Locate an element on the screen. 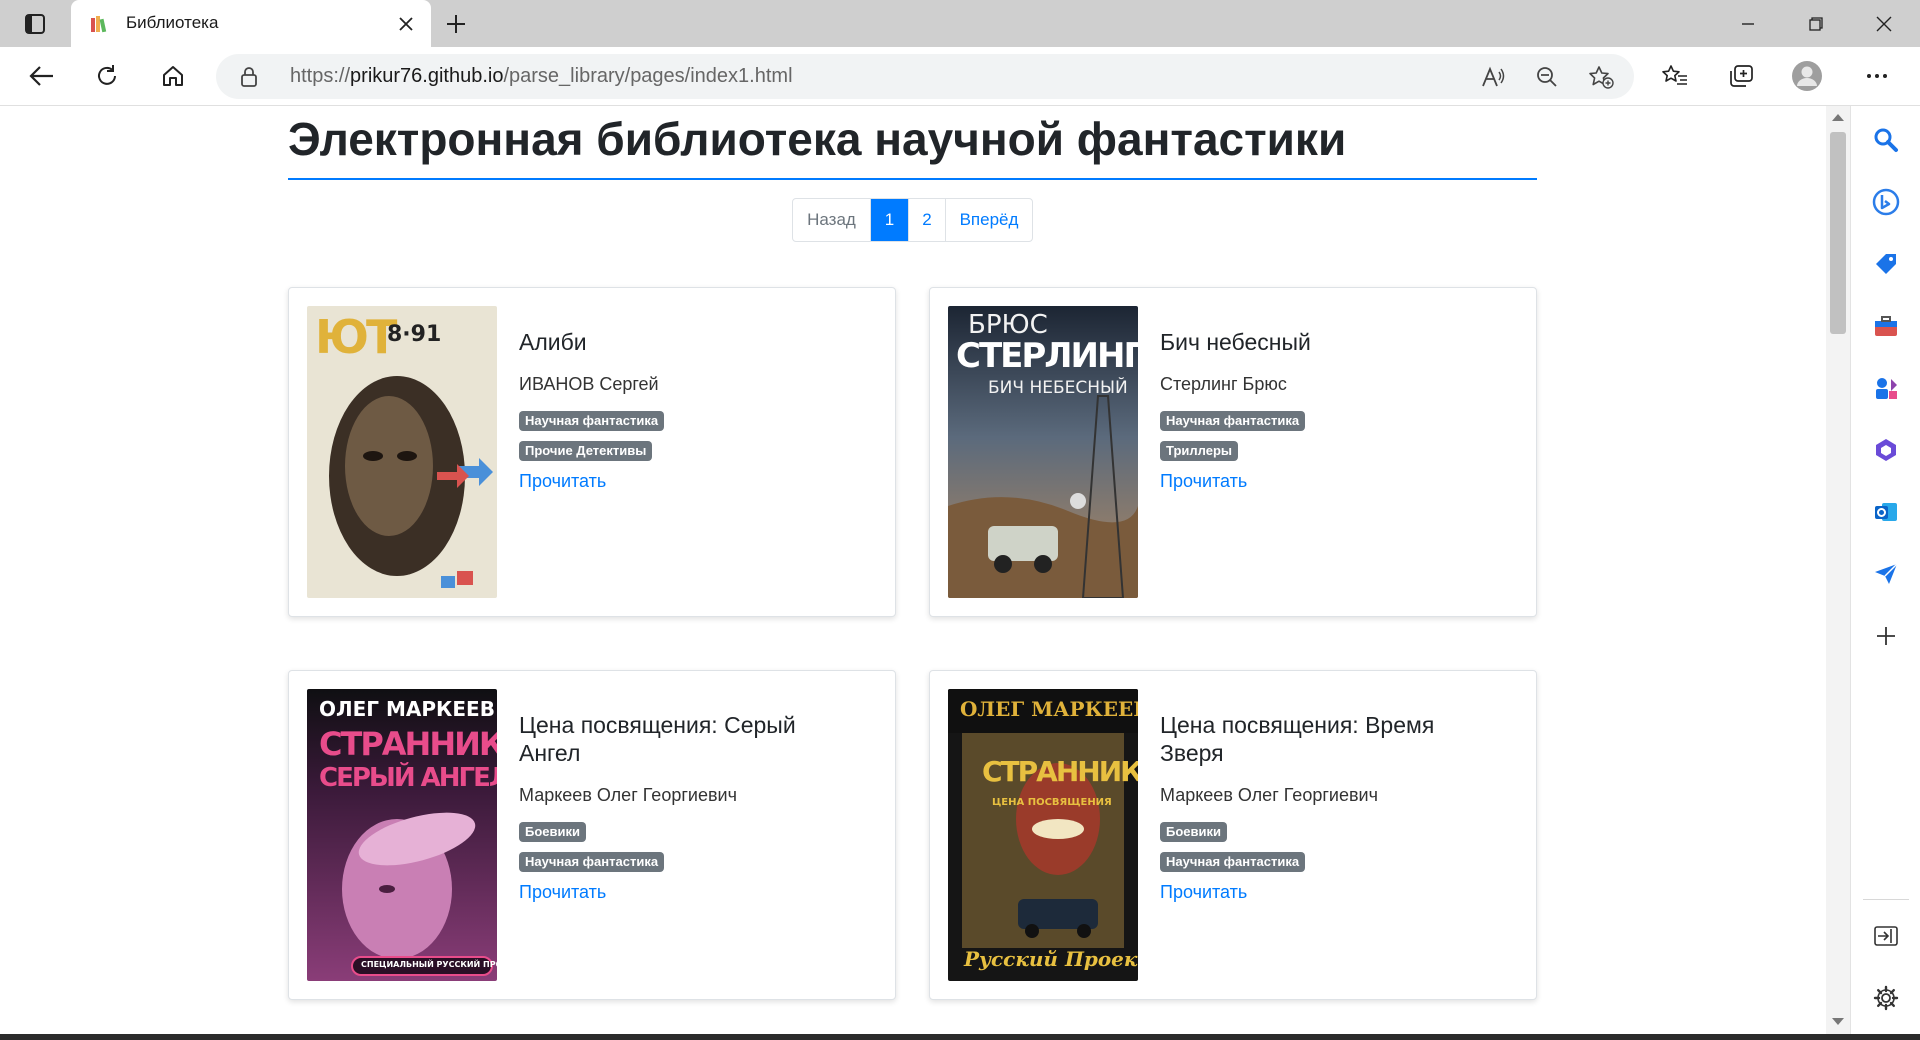 The height and width of the screenshot is (1040, 1920). favorites-button is located at coordinates (1675, 76).